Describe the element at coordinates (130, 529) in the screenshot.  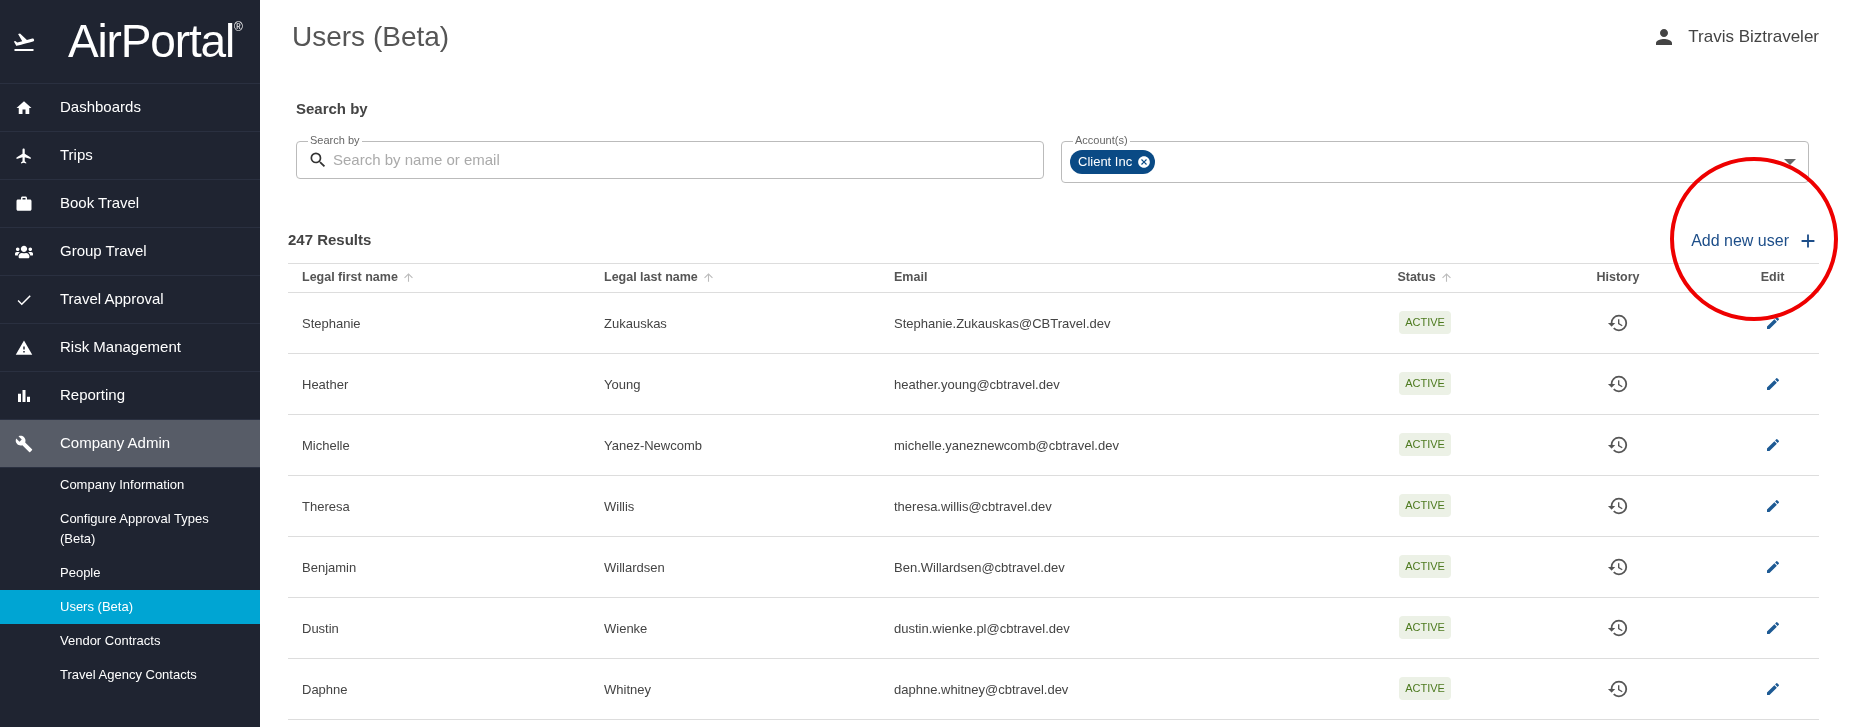
I see `nav-subitem: Configure Approval Types (Beta)` at that location.